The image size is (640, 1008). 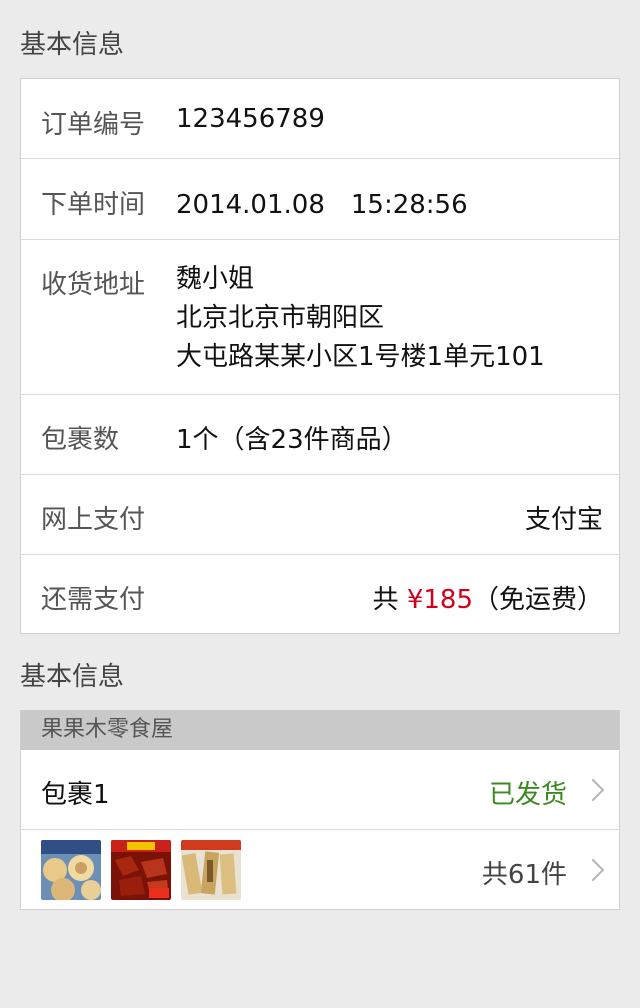 What do you see at coordinates (80, 440) in the screenshot?
I see `package-count-label: 包裹数` at bounding box center [80, 440].